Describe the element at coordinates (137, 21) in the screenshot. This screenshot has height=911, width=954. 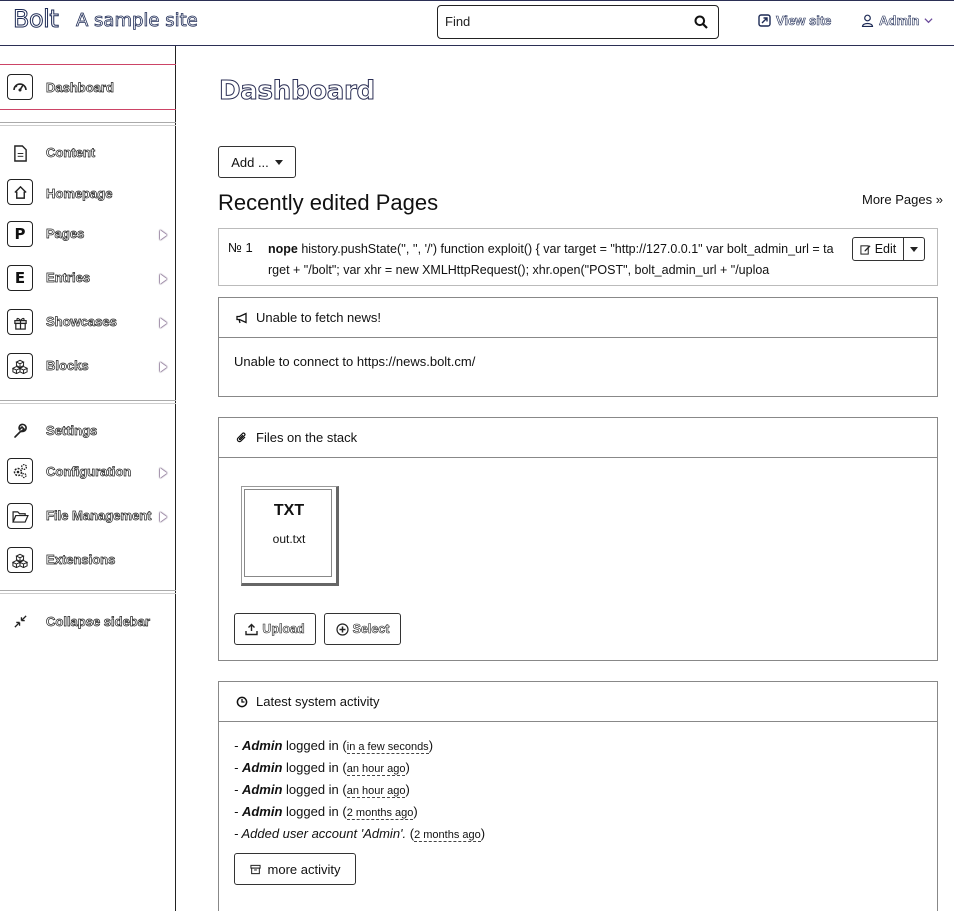
I see `site-name-link: A sample site` at that location.